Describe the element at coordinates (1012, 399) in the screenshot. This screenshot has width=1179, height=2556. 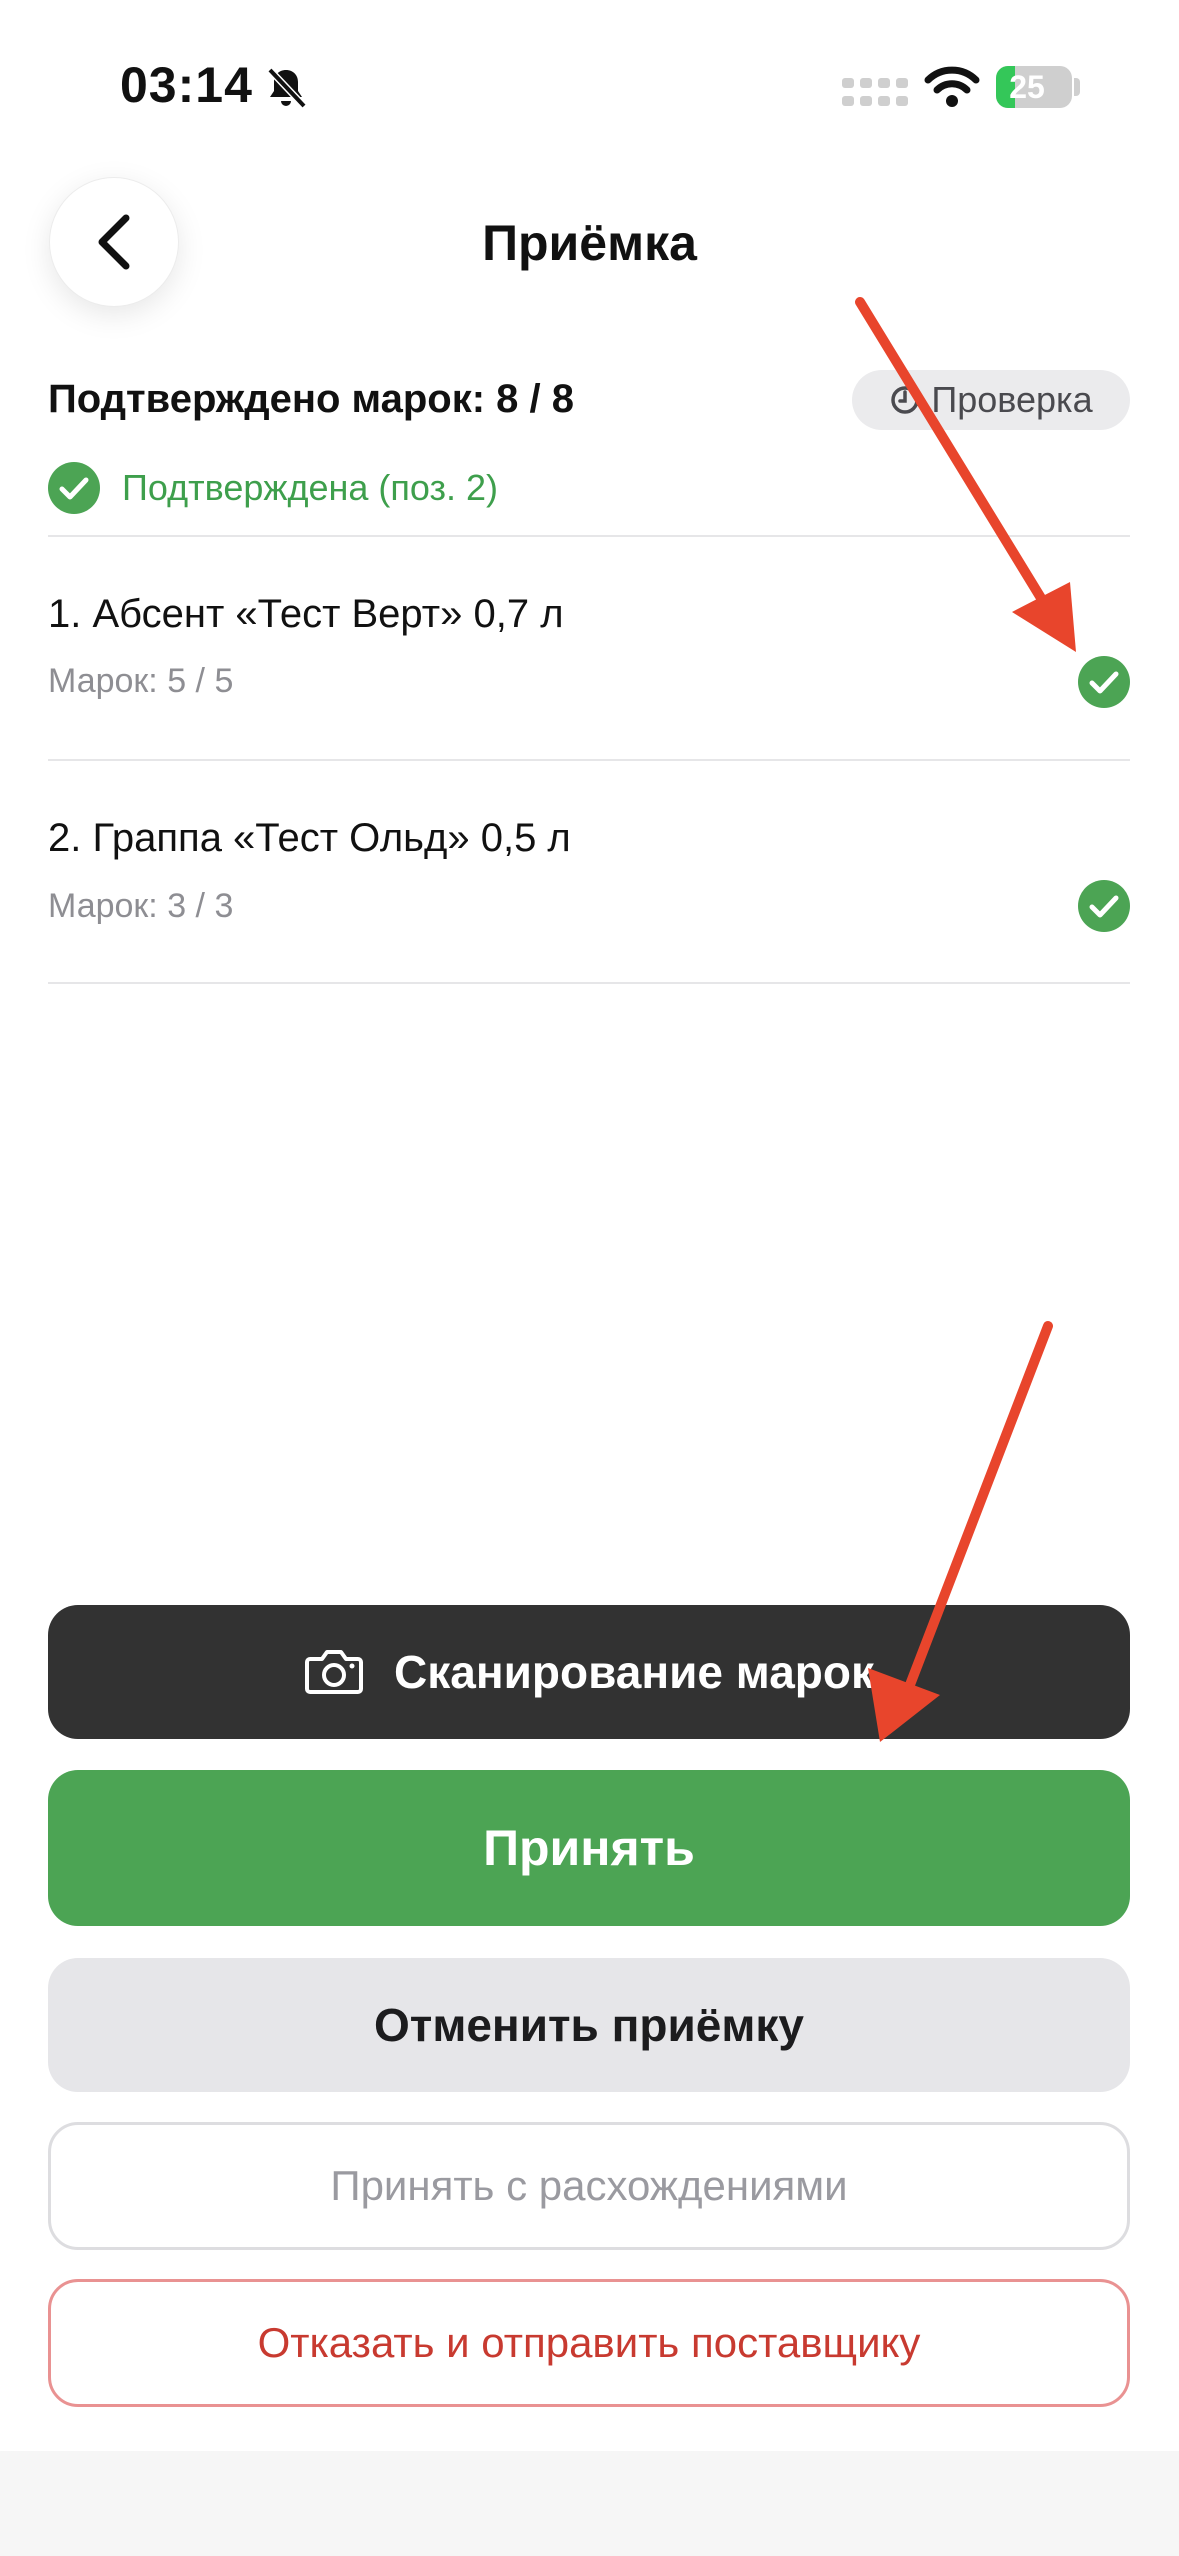
I see `status-chip-label: Проверка` at that location.